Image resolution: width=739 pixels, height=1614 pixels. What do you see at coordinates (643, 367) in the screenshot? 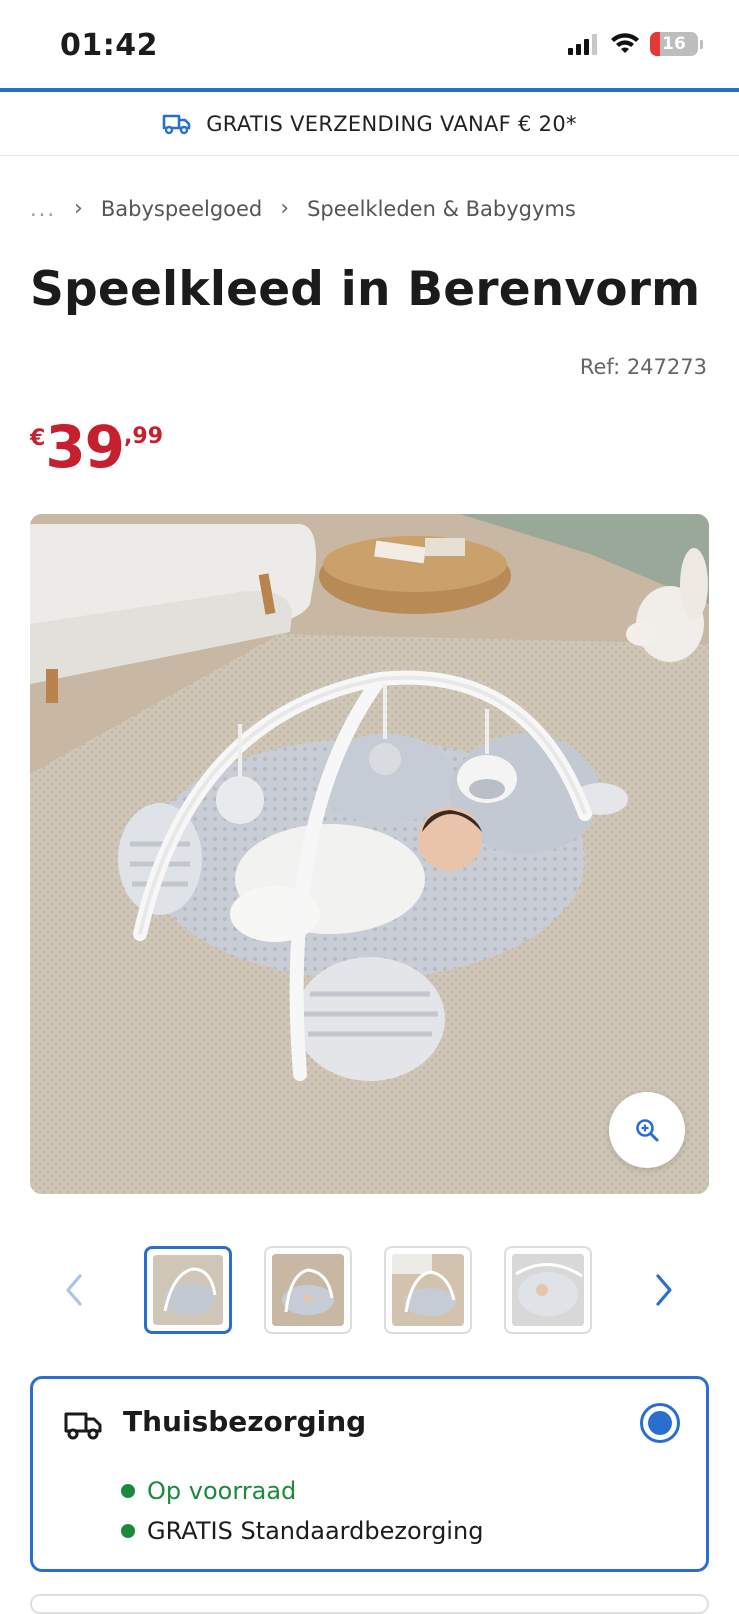
I see `product-ref: Ref: 247273` at bounding box center [643, 367].